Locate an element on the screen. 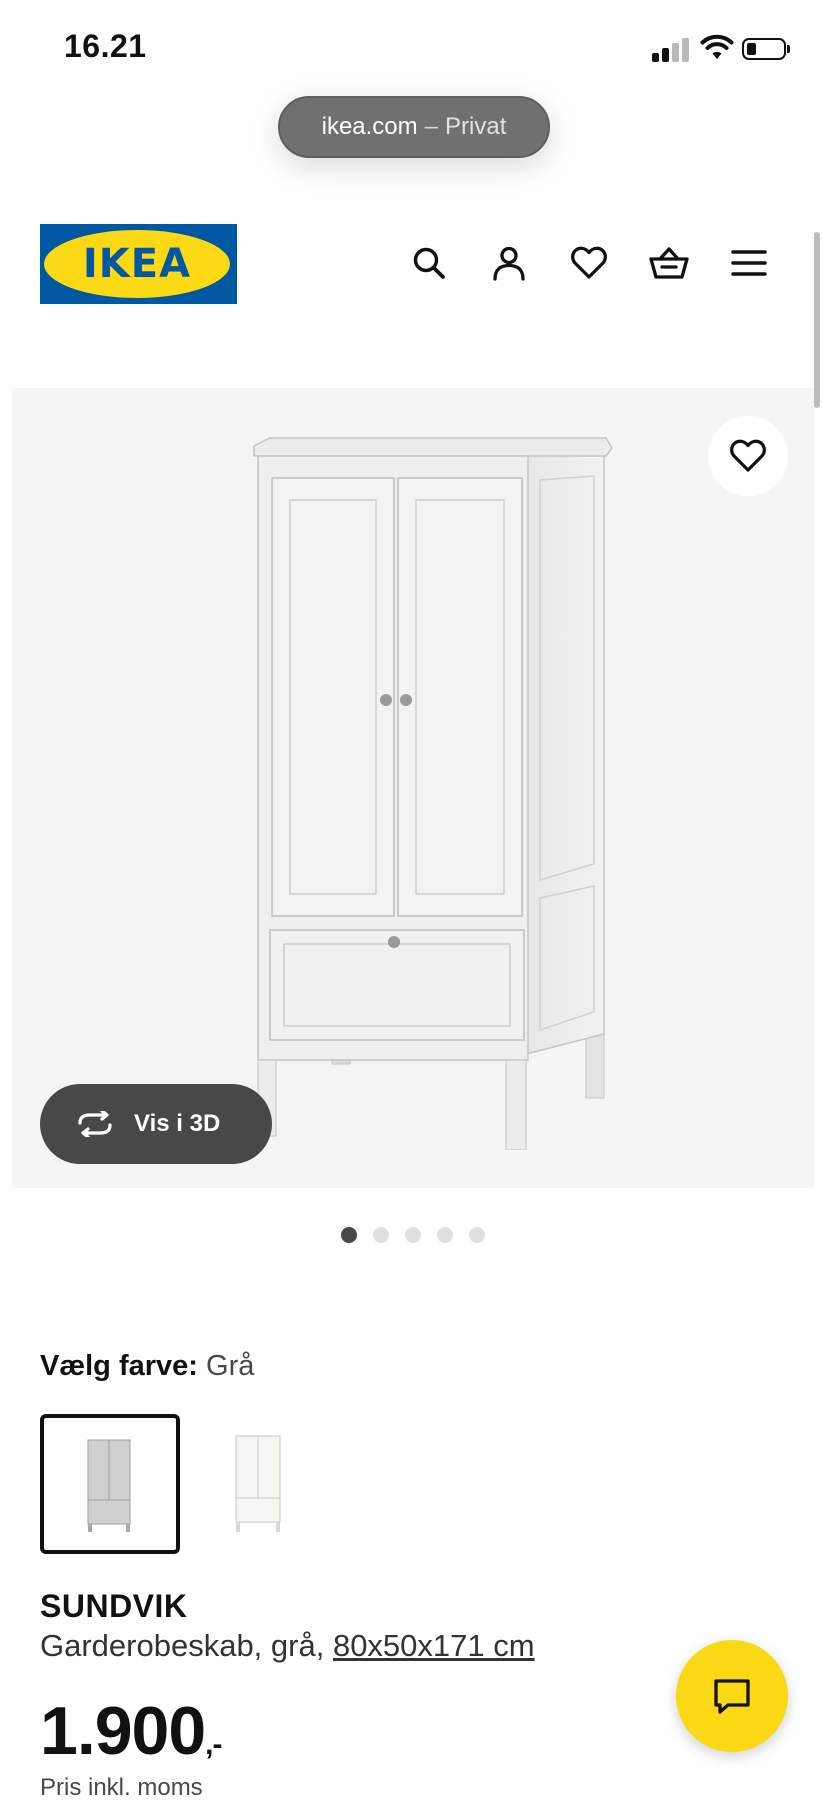 The image size is (828, 1802). basket-icon is located at coordinates (669, 263).